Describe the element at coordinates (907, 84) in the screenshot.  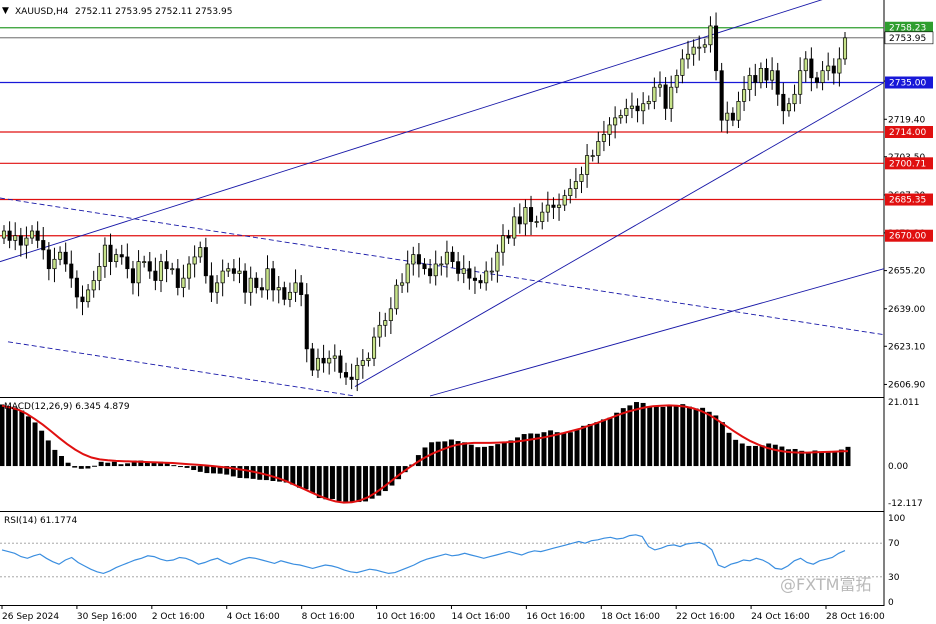
I see `level-tag-label: 2735.00` at that location.